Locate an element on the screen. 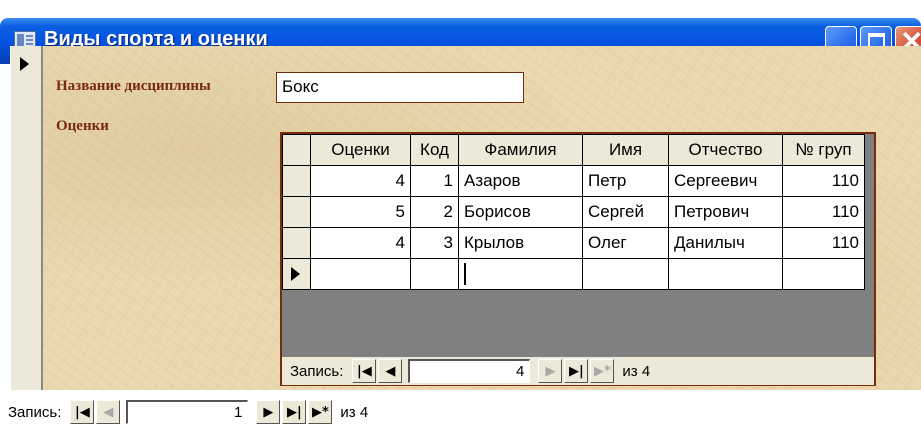  new-cell-group is located at coordinates (823, 274).